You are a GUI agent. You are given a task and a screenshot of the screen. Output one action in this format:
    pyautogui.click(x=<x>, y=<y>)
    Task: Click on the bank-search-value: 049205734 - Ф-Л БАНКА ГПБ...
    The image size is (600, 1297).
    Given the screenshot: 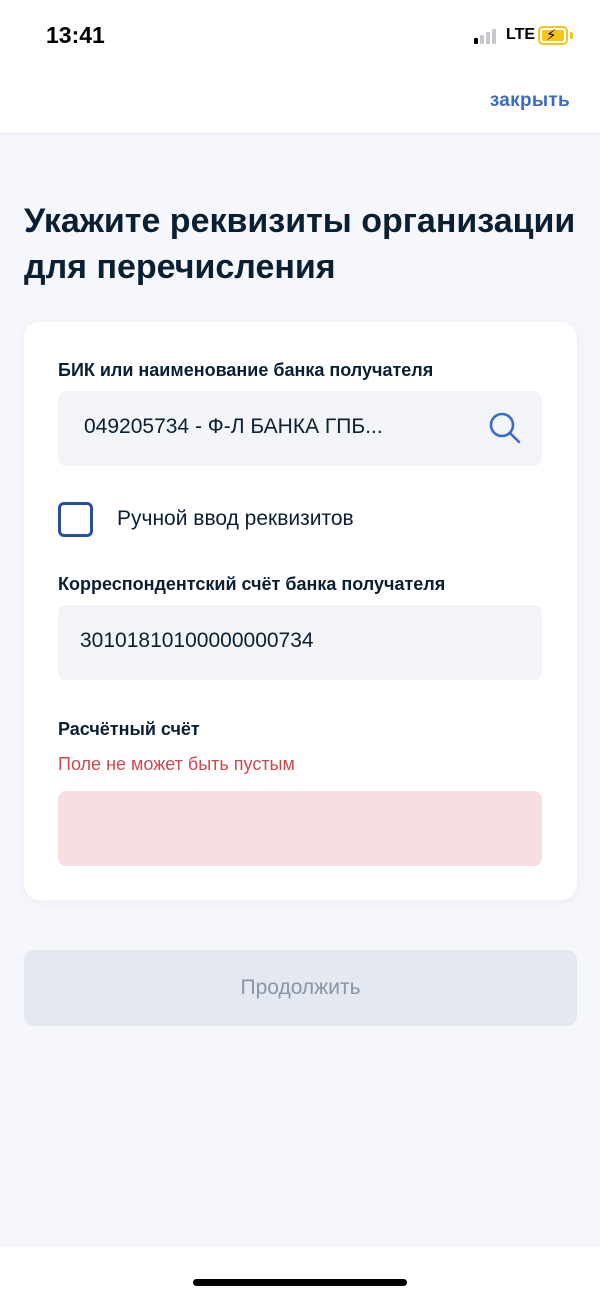 What is the action you would take?
    pyautogui.click(x=233, y=426)
    